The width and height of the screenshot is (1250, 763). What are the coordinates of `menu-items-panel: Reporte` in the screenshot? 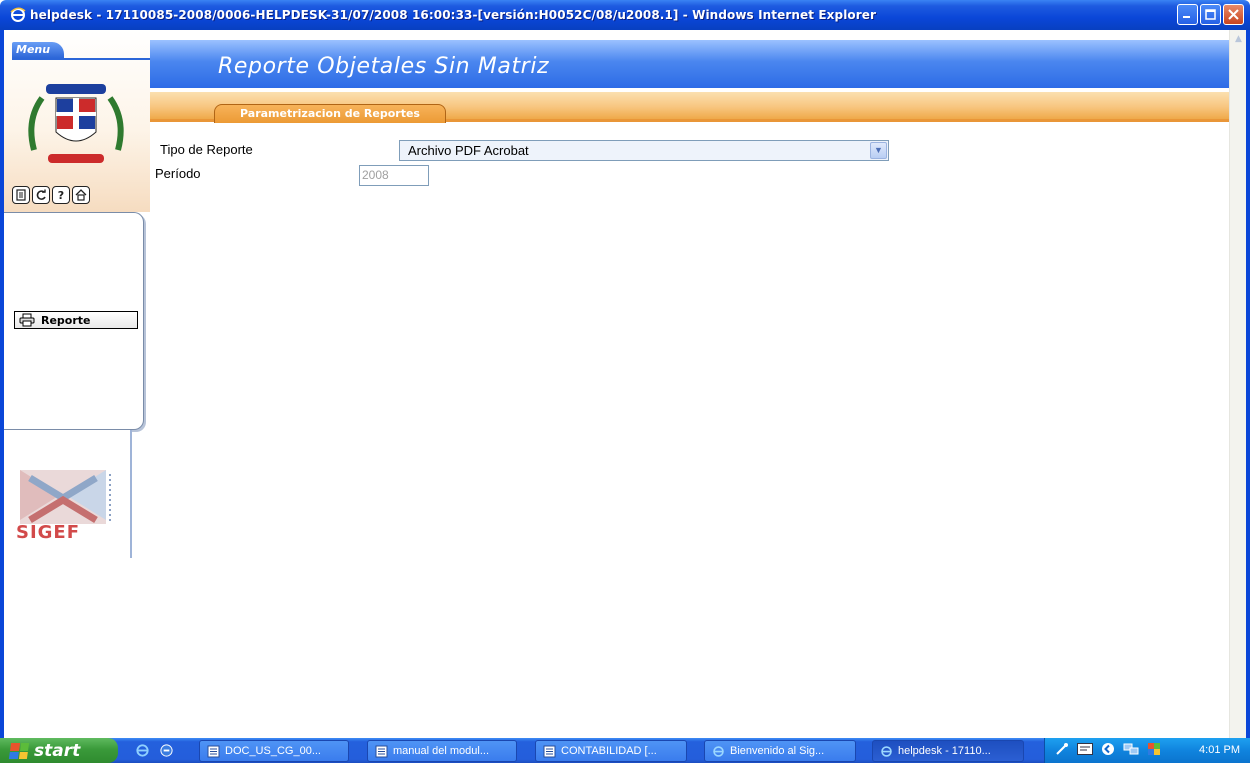 It's located at (74, 321).